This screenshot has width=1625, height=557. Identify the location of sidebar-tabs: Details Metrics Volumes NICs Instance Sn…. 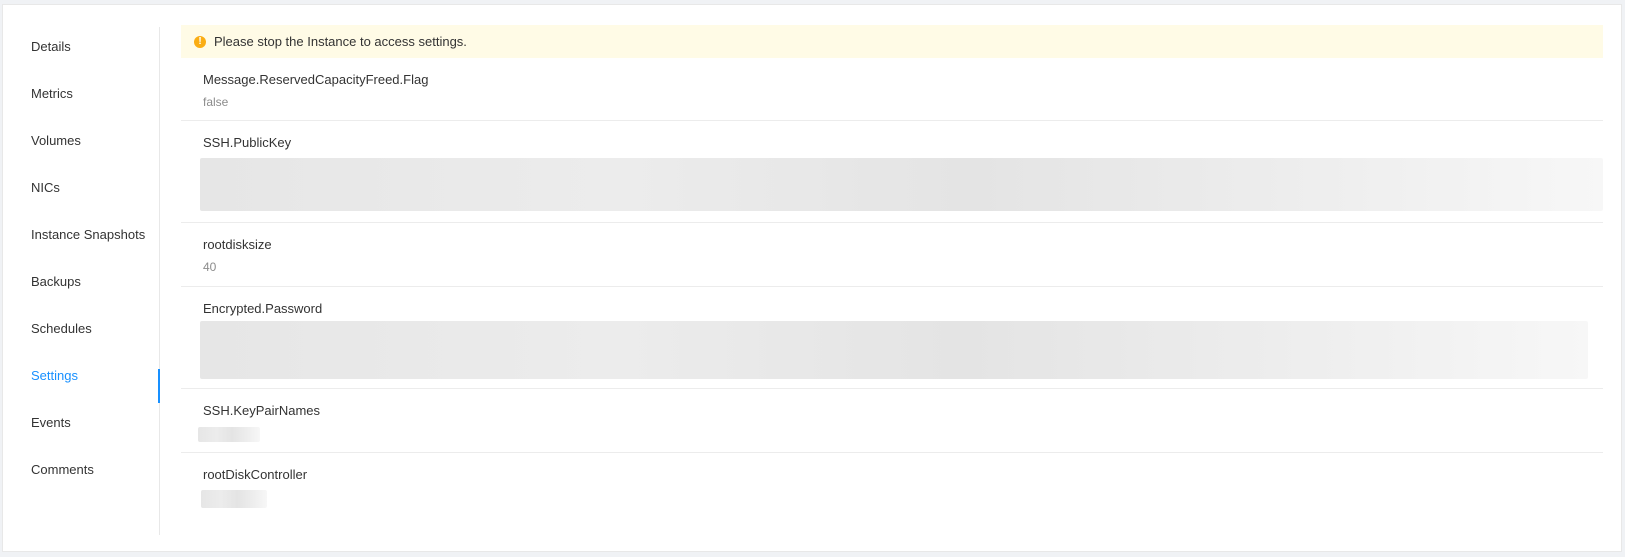
(81, 281).